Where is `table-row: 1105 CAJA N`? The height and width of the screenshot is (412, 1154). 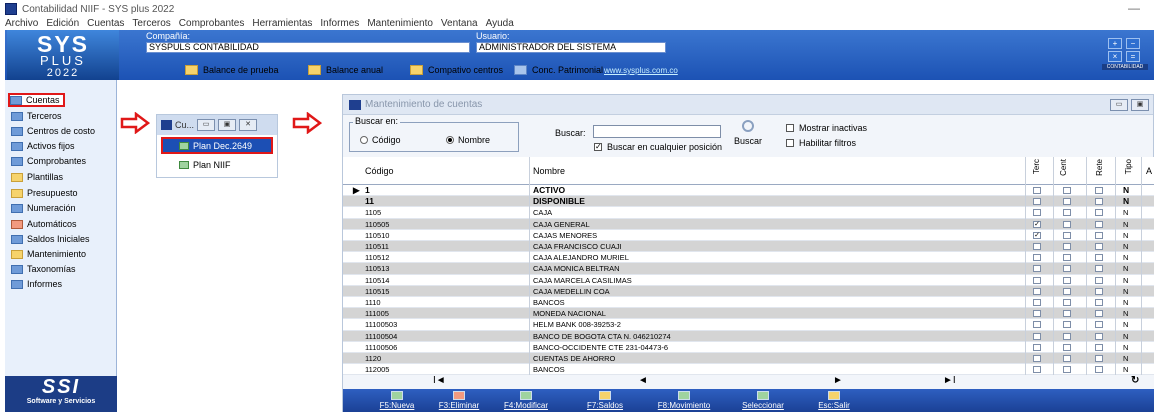 table-row: 1105 CAJA N is located at coordinates (748, 213).